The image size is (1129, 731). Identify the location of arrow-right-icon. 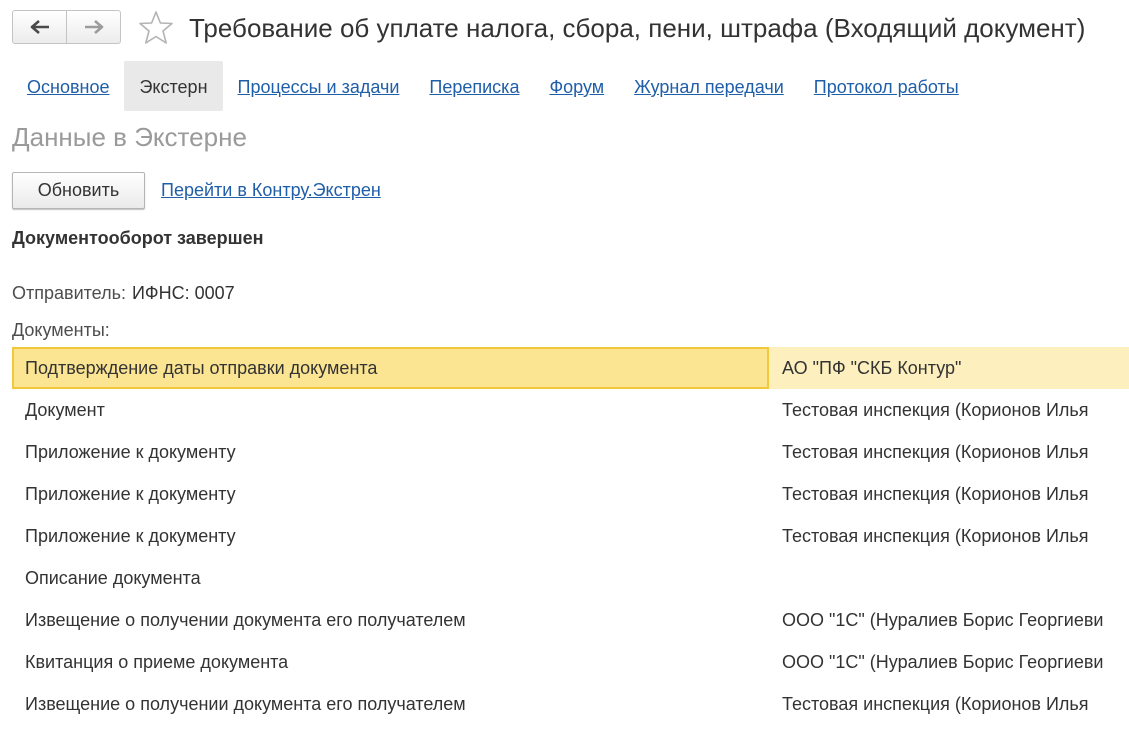
(93, 27).